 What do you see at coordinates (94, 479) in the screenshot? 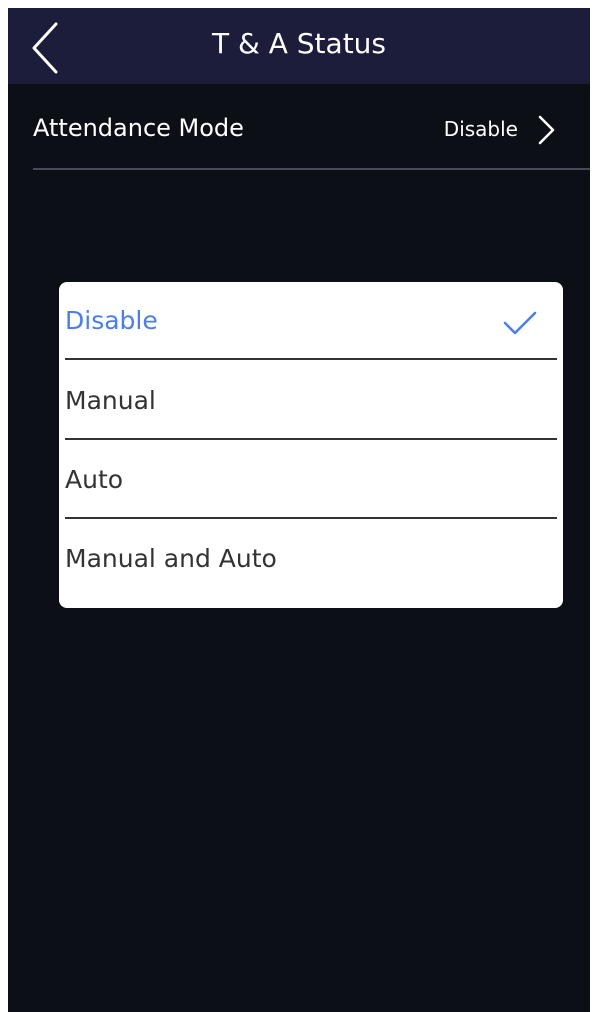
I see `option-label: Auto` at bounding box center [94, 479].